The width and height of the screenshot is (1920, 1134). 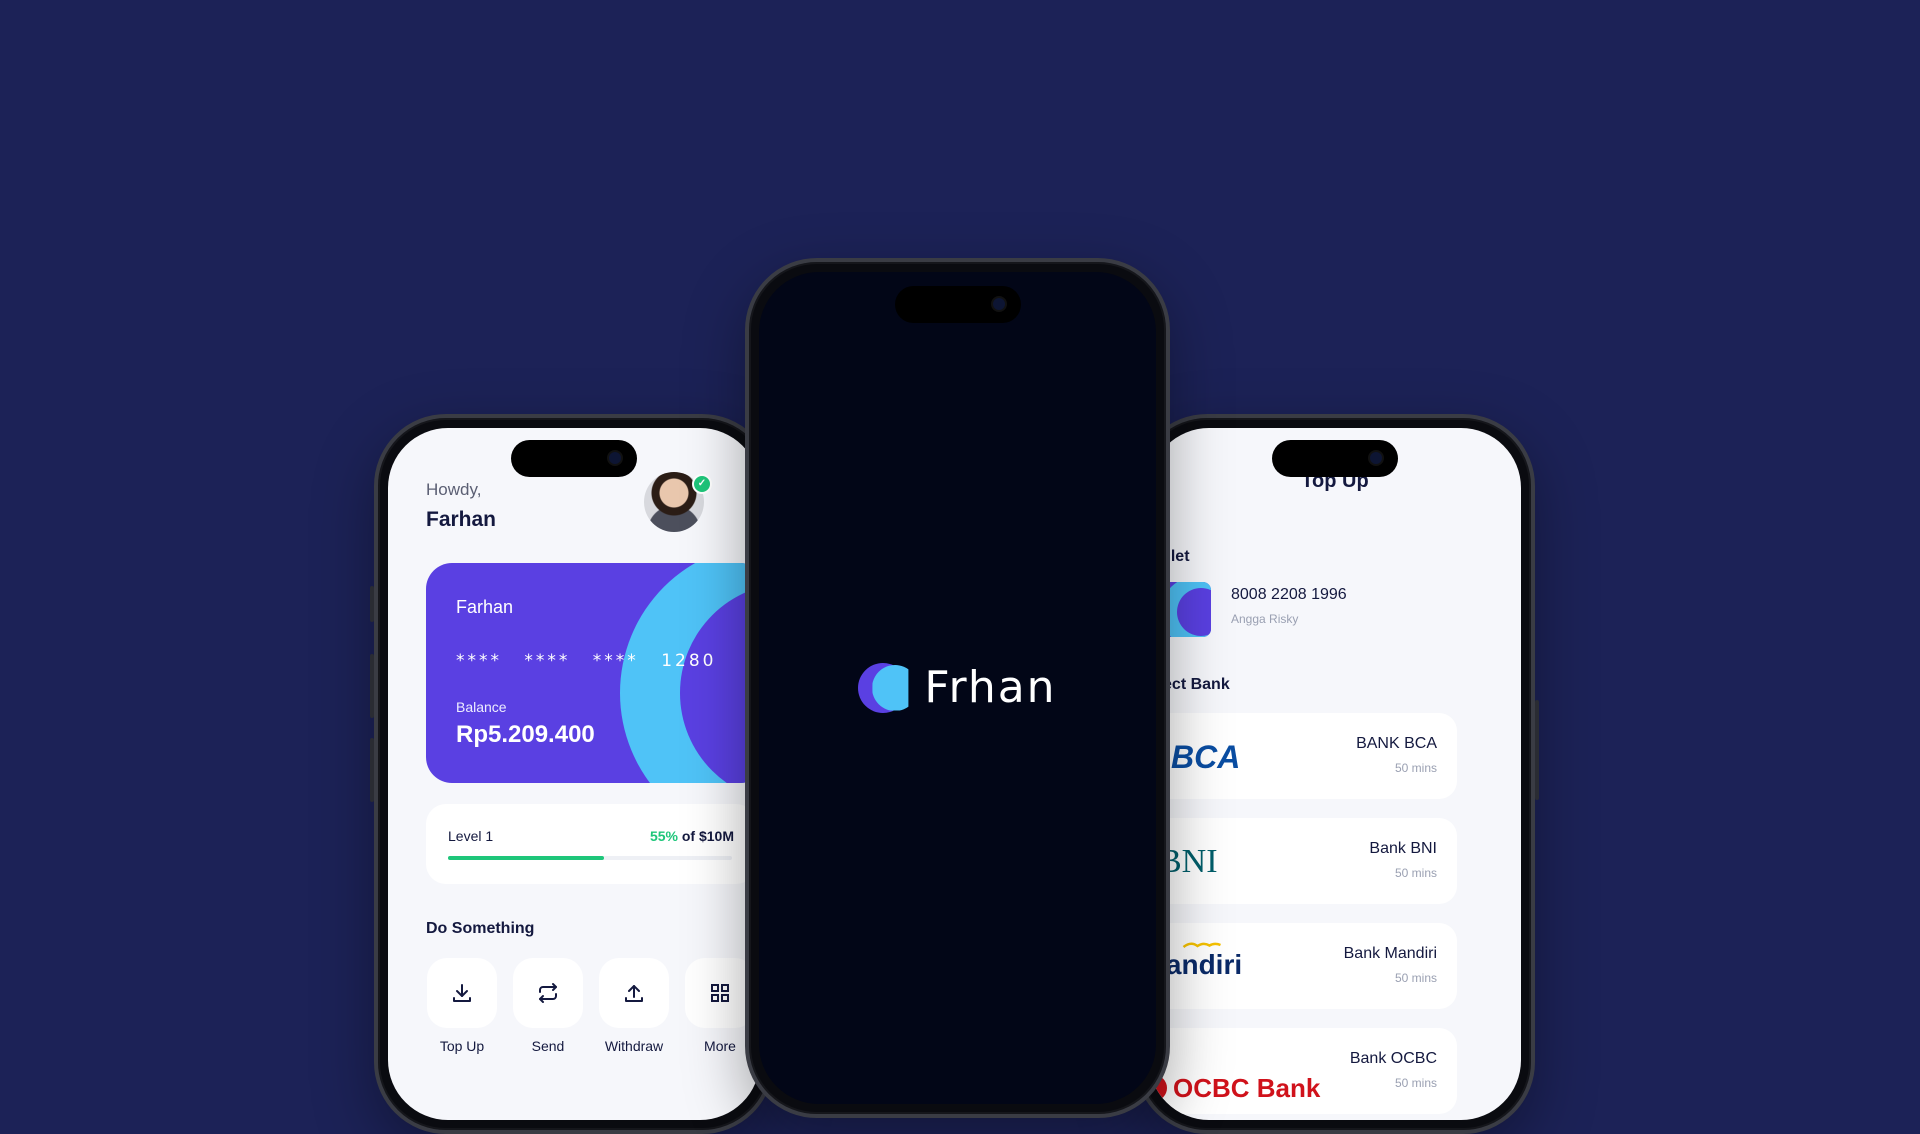 I want to click on level-target: 55% of $10M, so click(x=692, y=836).